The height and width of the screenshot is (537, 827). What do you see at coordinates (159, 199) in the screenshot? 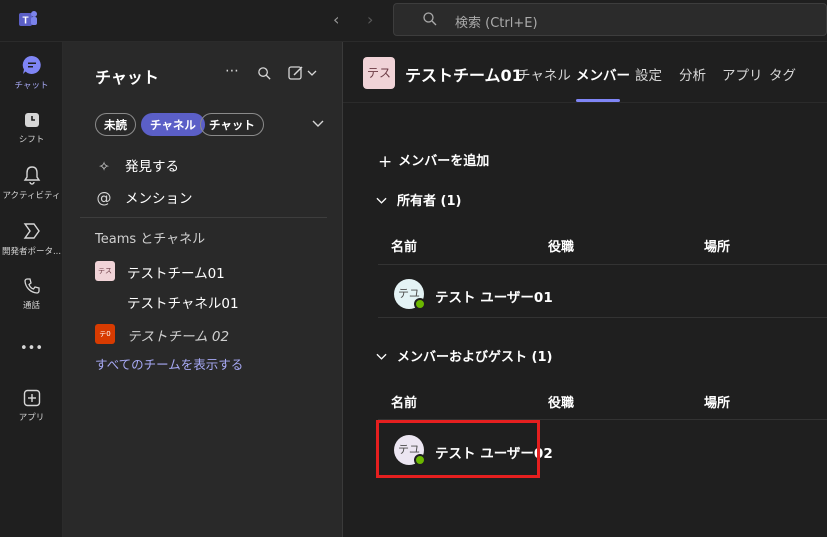
I see `mentions-label: メンション` at bounding box center [159, 199].